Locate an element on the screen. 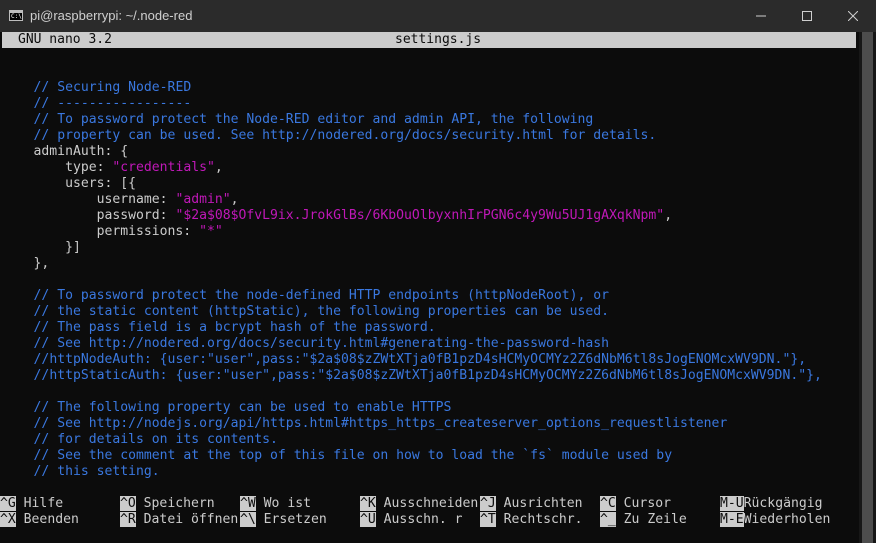  shortcut-key: ^W is located at coordinates (248, 503).